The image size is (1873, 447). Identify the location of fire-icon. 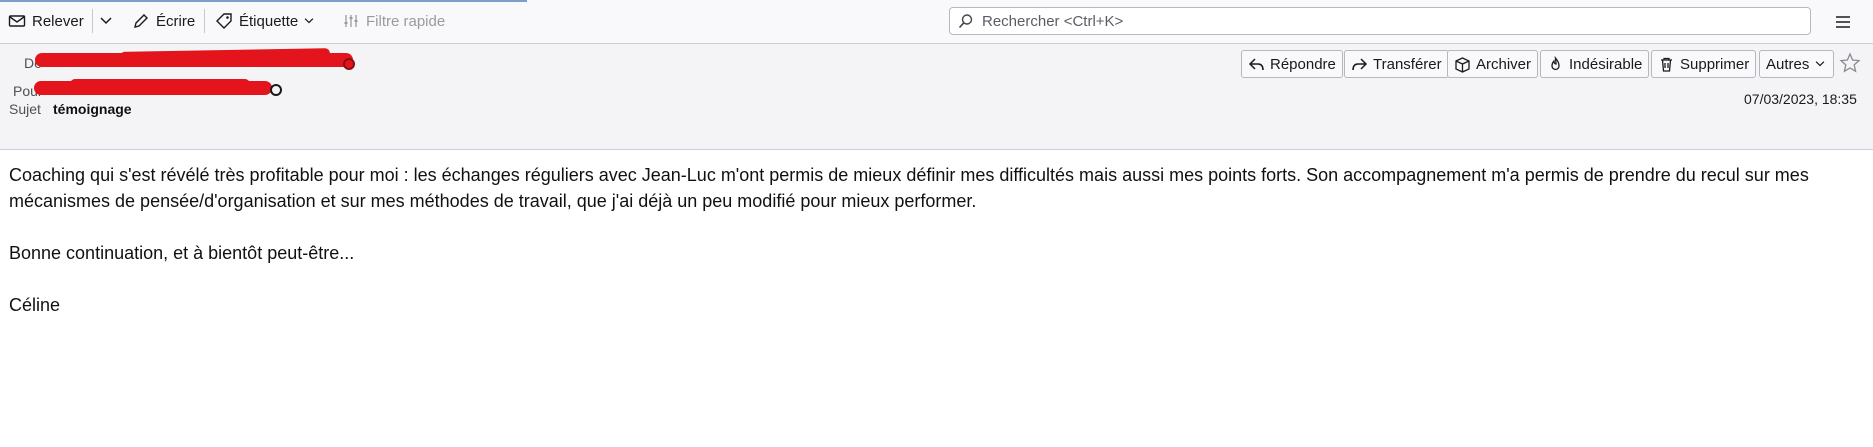
(1555, 62).